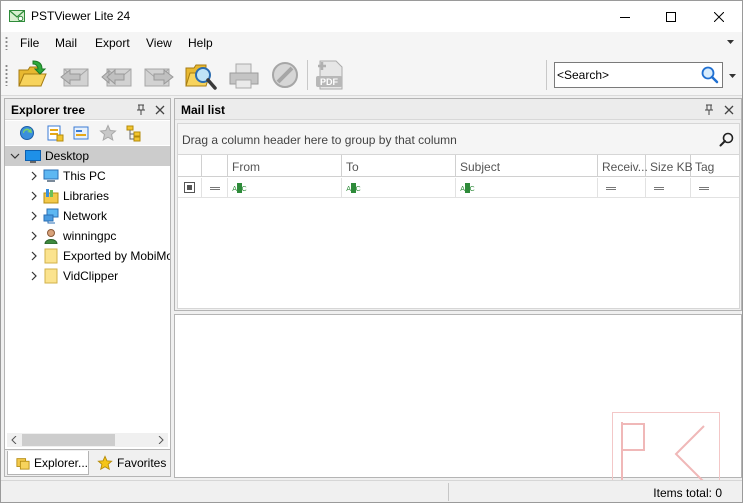  Describe the element at coordinates (6, 75) in the screenshot. I see `toolbar-grip` at that location.